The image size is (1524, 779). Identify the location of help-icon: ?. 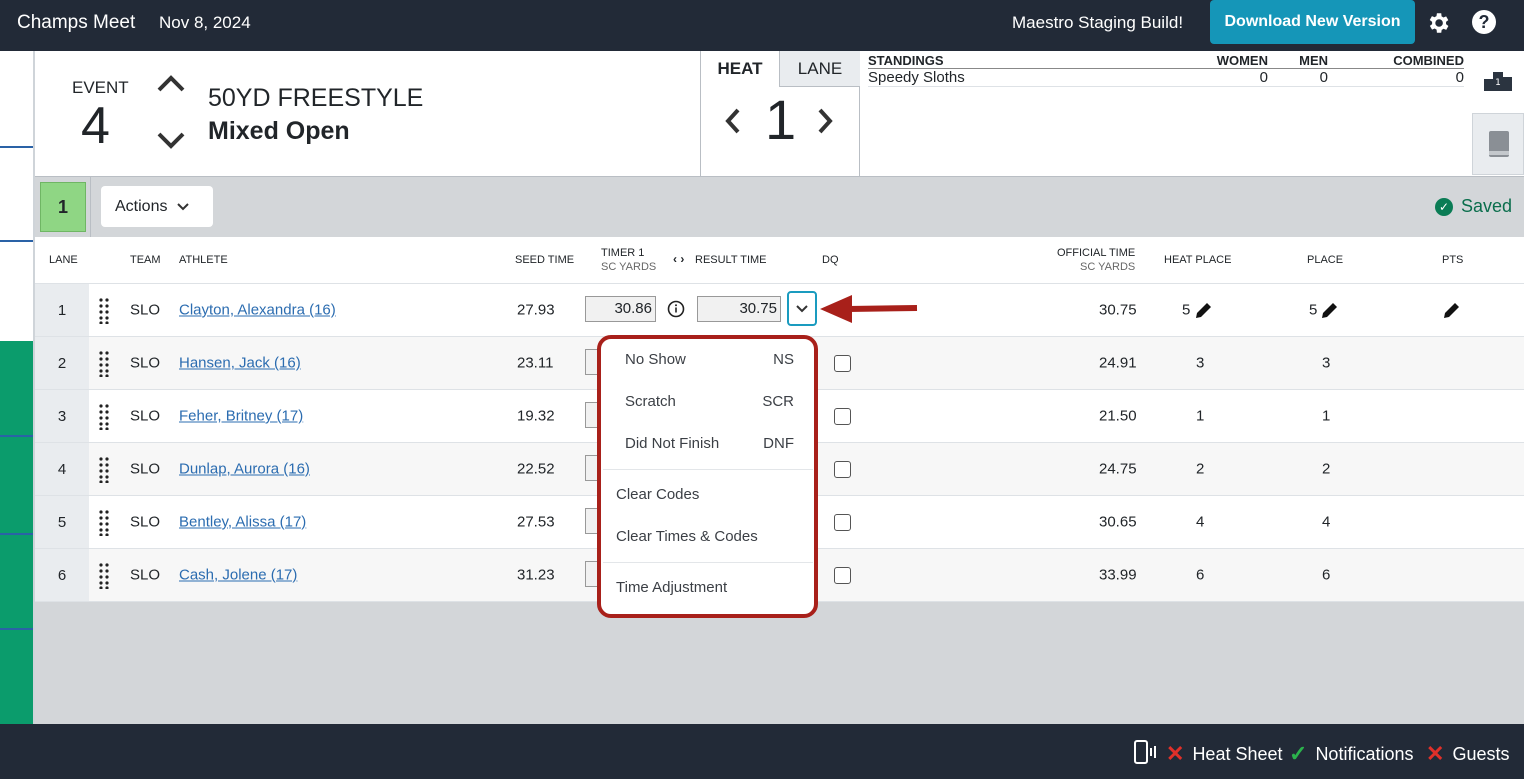
(1484, 22).